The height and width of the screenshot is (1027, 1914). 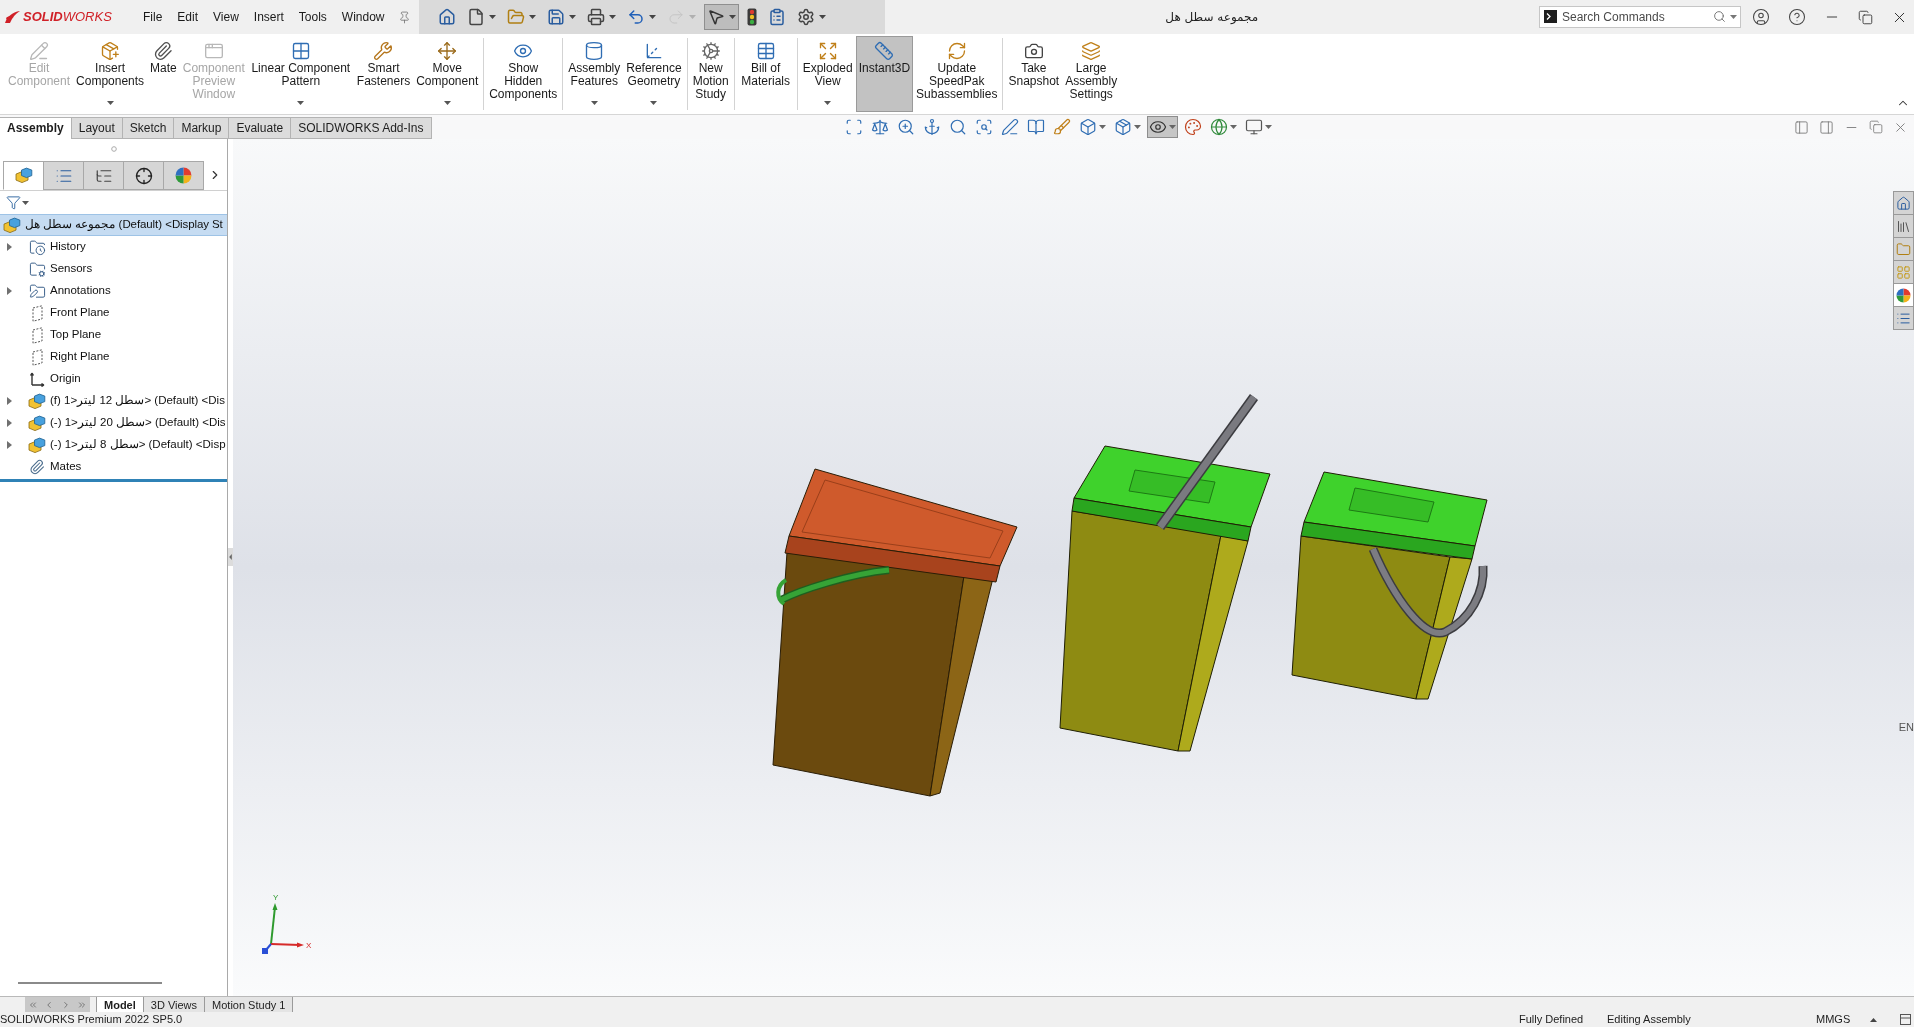 What do you see at coordinates (1761, 17) in the screenshot?
I see `user-icon` at bounding box center [1761, 17].